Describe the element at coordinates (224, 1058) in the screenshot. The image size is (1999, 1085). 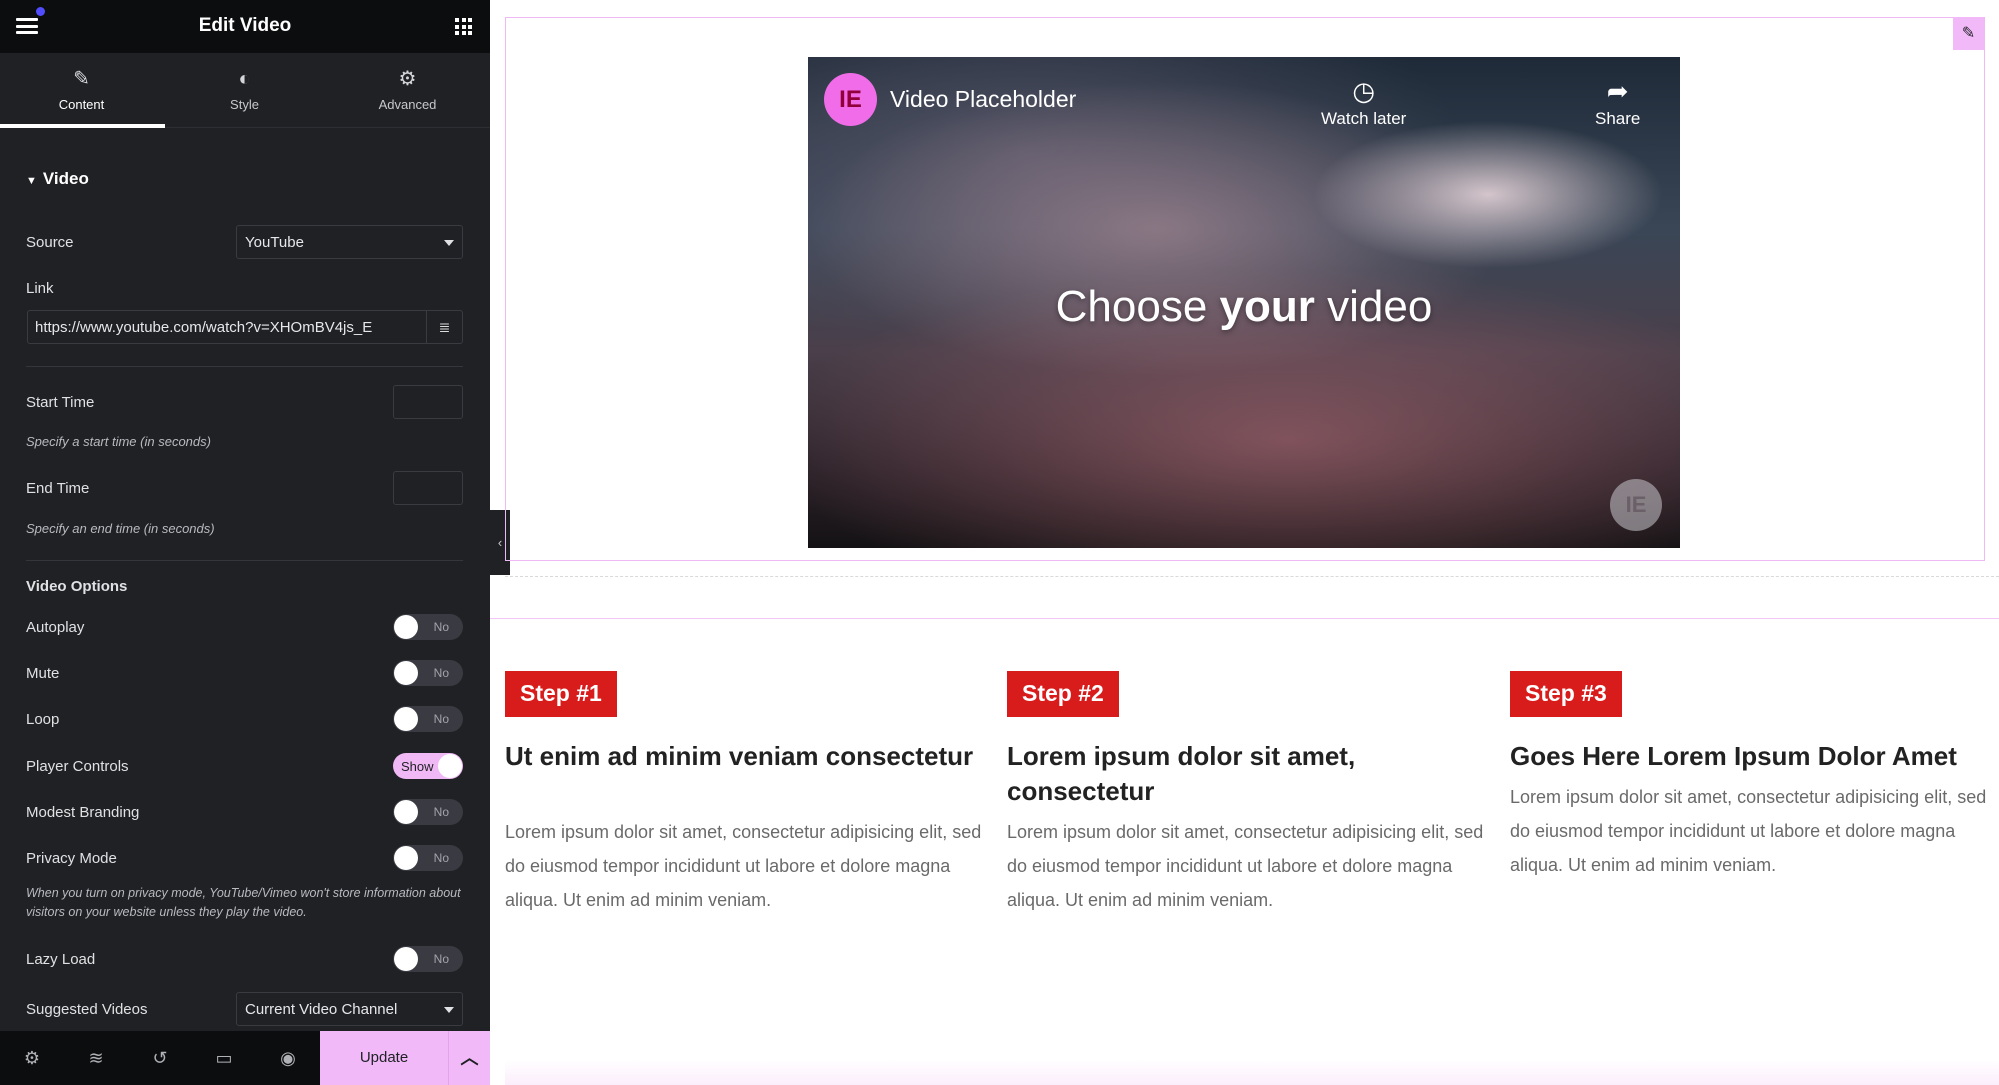
I see `responsive-mode-icon: ▭` at that location.